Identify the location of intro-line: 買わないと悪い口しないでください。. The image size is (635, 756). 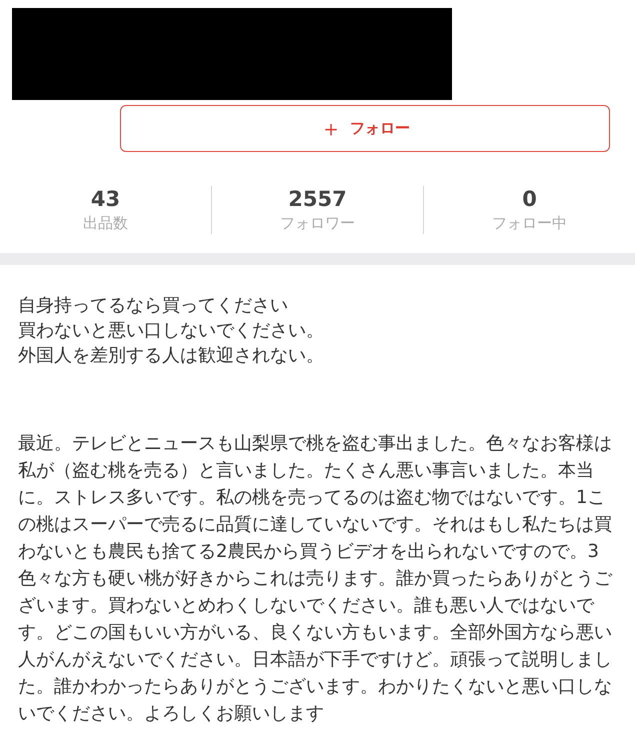
(171, 331).